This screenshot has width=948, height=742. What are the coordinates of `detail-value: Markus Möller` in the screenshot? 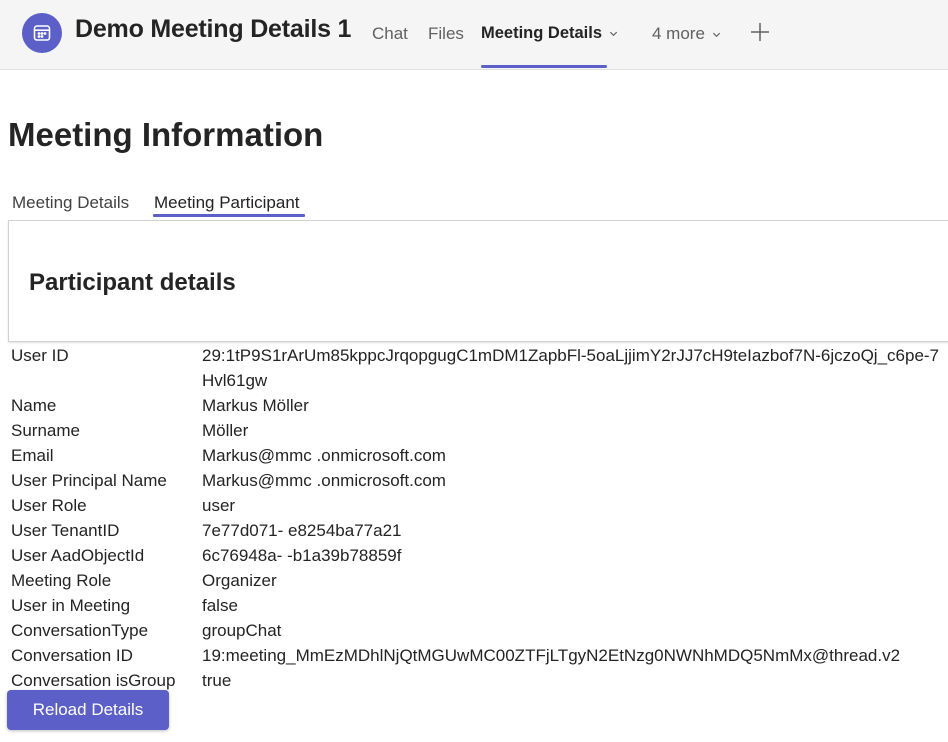 It's located at (255, 405).